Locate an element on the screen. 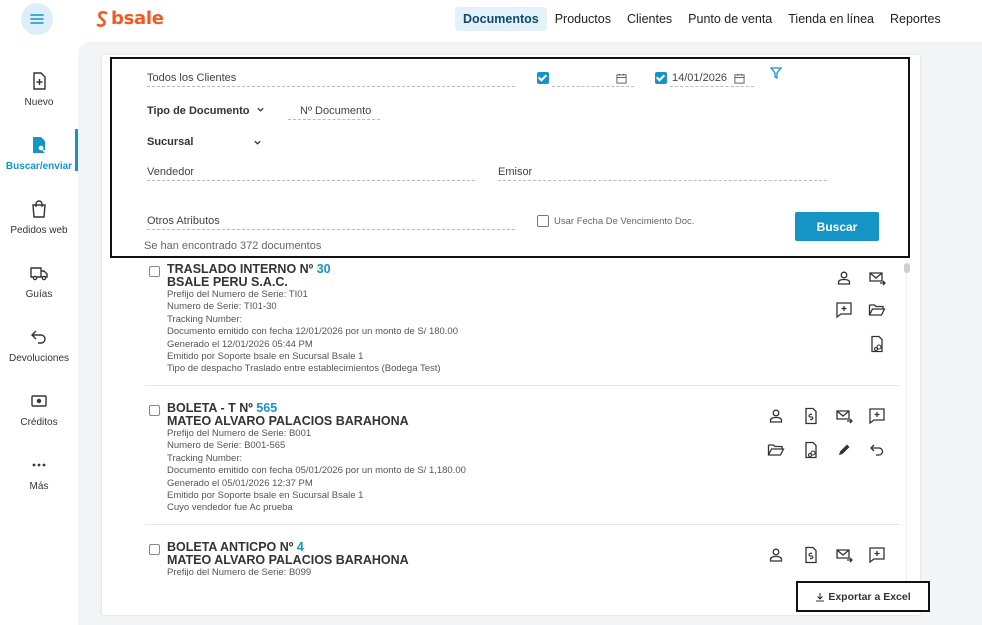 The width and height of the screenshot is (982, 625). nav-documentos: Documentos is located at coordinates (501, 19).